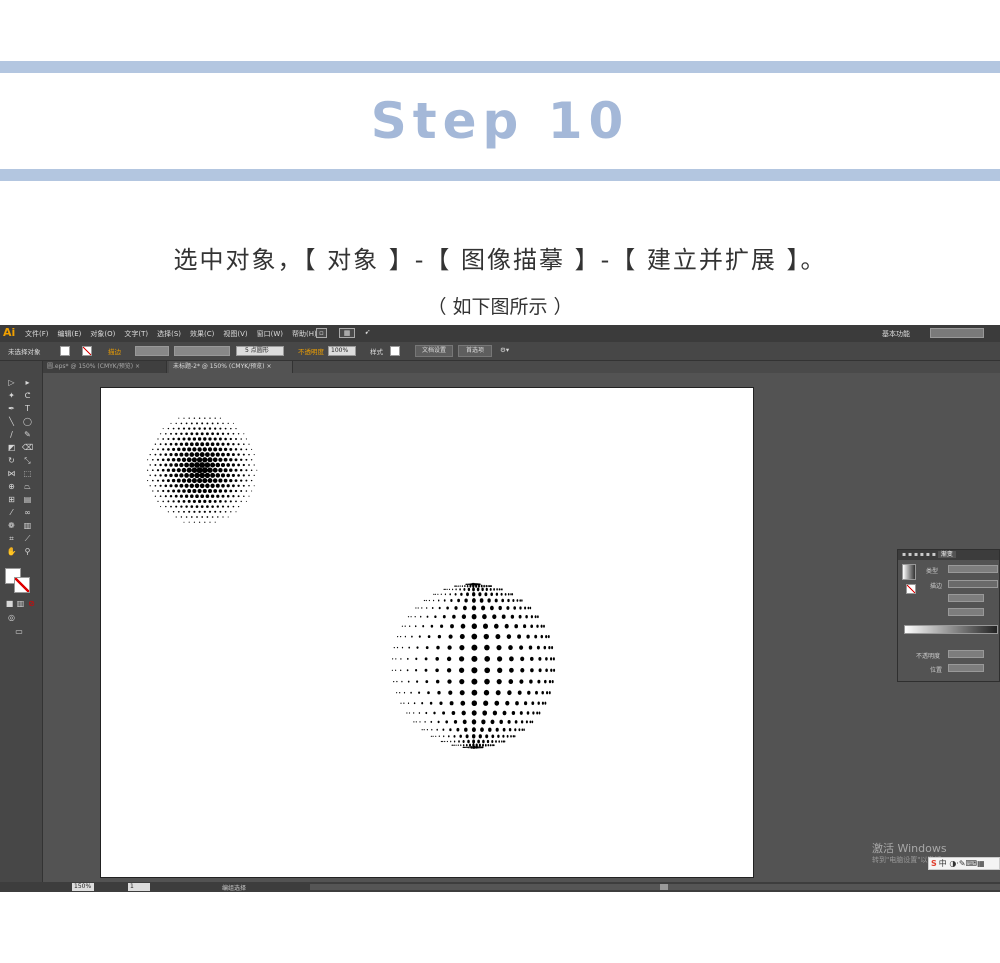  What do you see at coordinates (973, 584) in the screenshot?
I see `stroke-gradient-field` at bounding box center [973, 584].